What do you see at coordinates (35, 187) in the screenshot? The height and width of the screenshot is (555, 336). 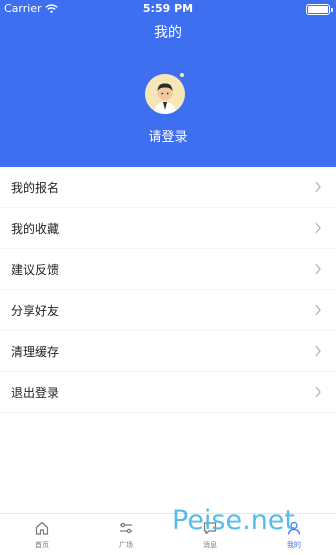 I see `menu-item-label: 我的报名` at bounding box center [35, 187].